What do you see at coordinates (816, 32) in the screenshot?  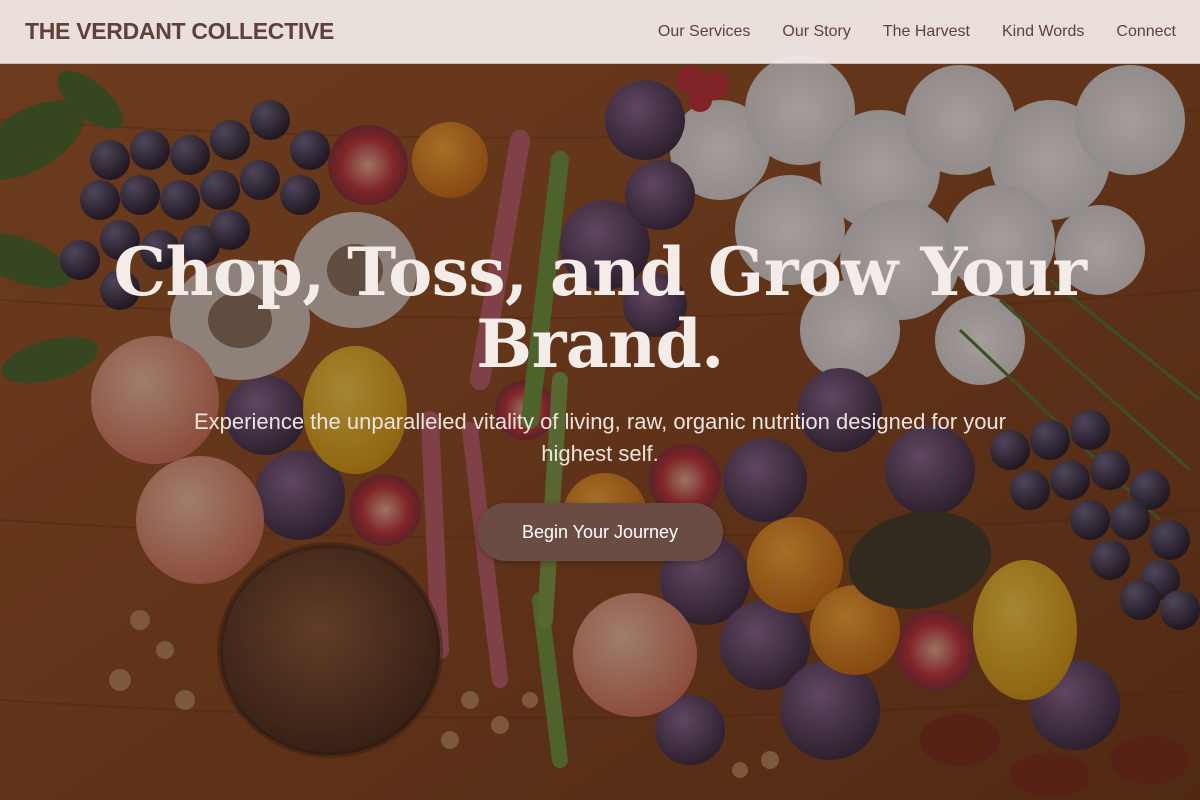 I see `nav-link-our-story: Our Story` at bounding box center [816, 32].